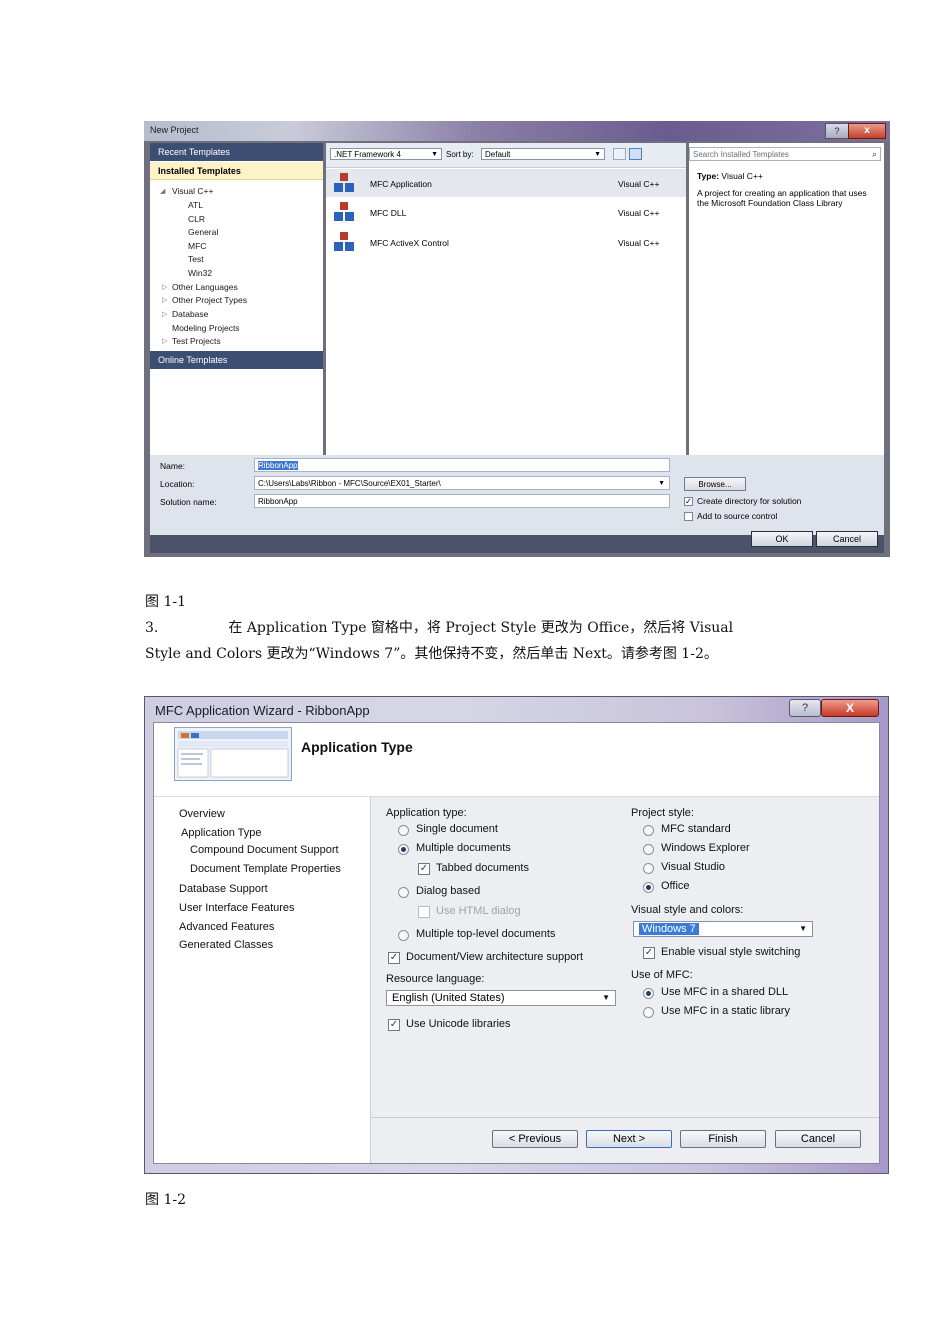 The width and height of the screenshot is (950, 1344). I want to click on wizard-banner: Application Type, so click(516, 760).